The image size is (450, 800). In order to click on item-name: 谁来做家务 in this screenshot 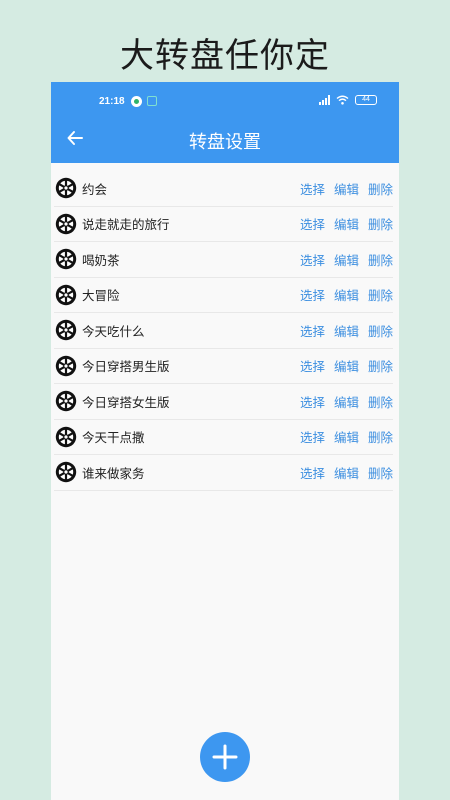, I will do `click(113, 473)`.